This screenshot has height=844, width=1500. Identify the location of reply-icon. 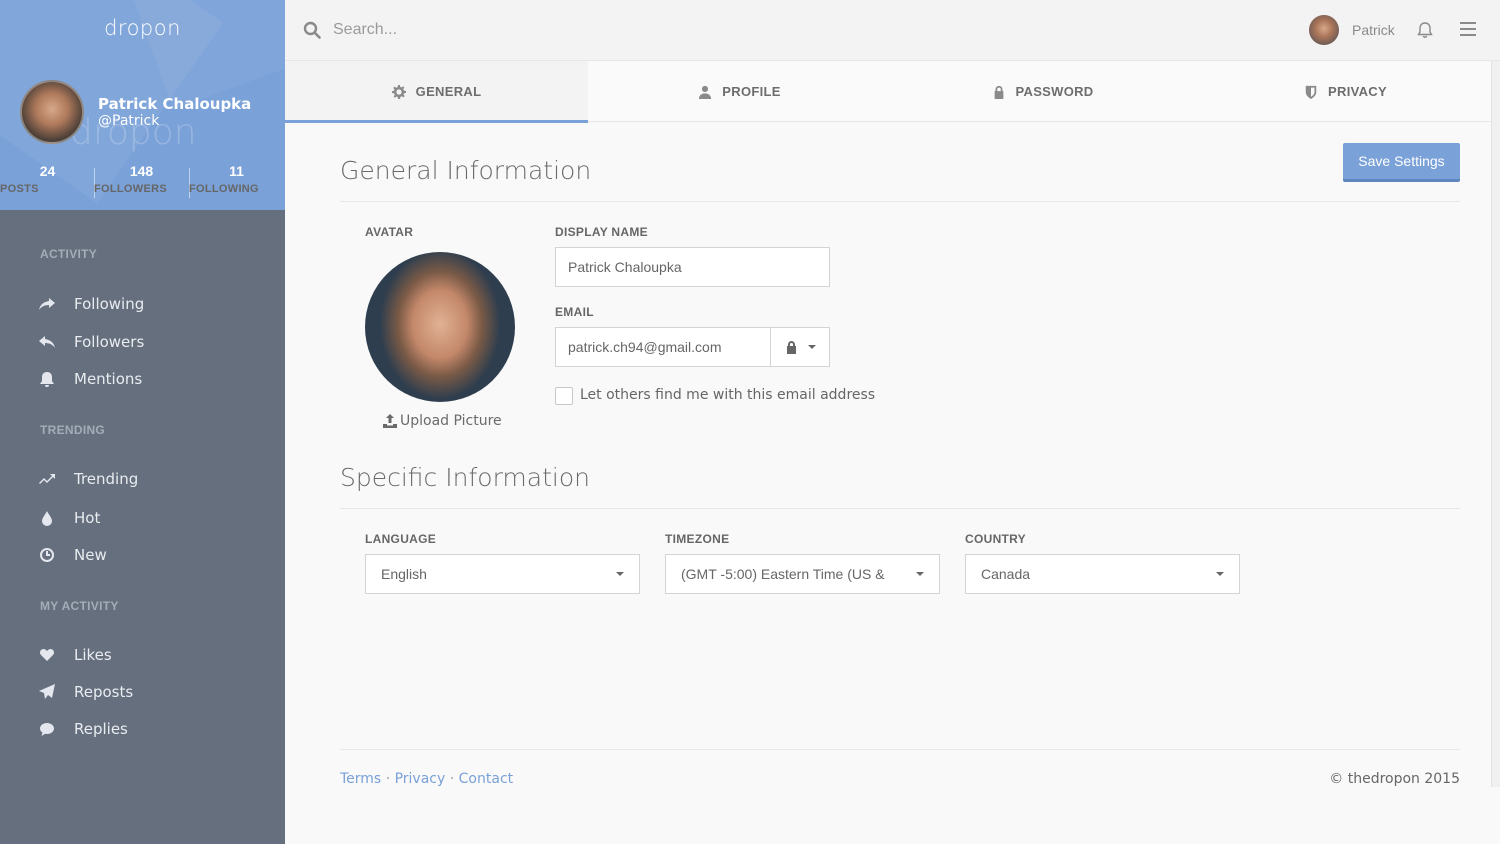
(47, 342).